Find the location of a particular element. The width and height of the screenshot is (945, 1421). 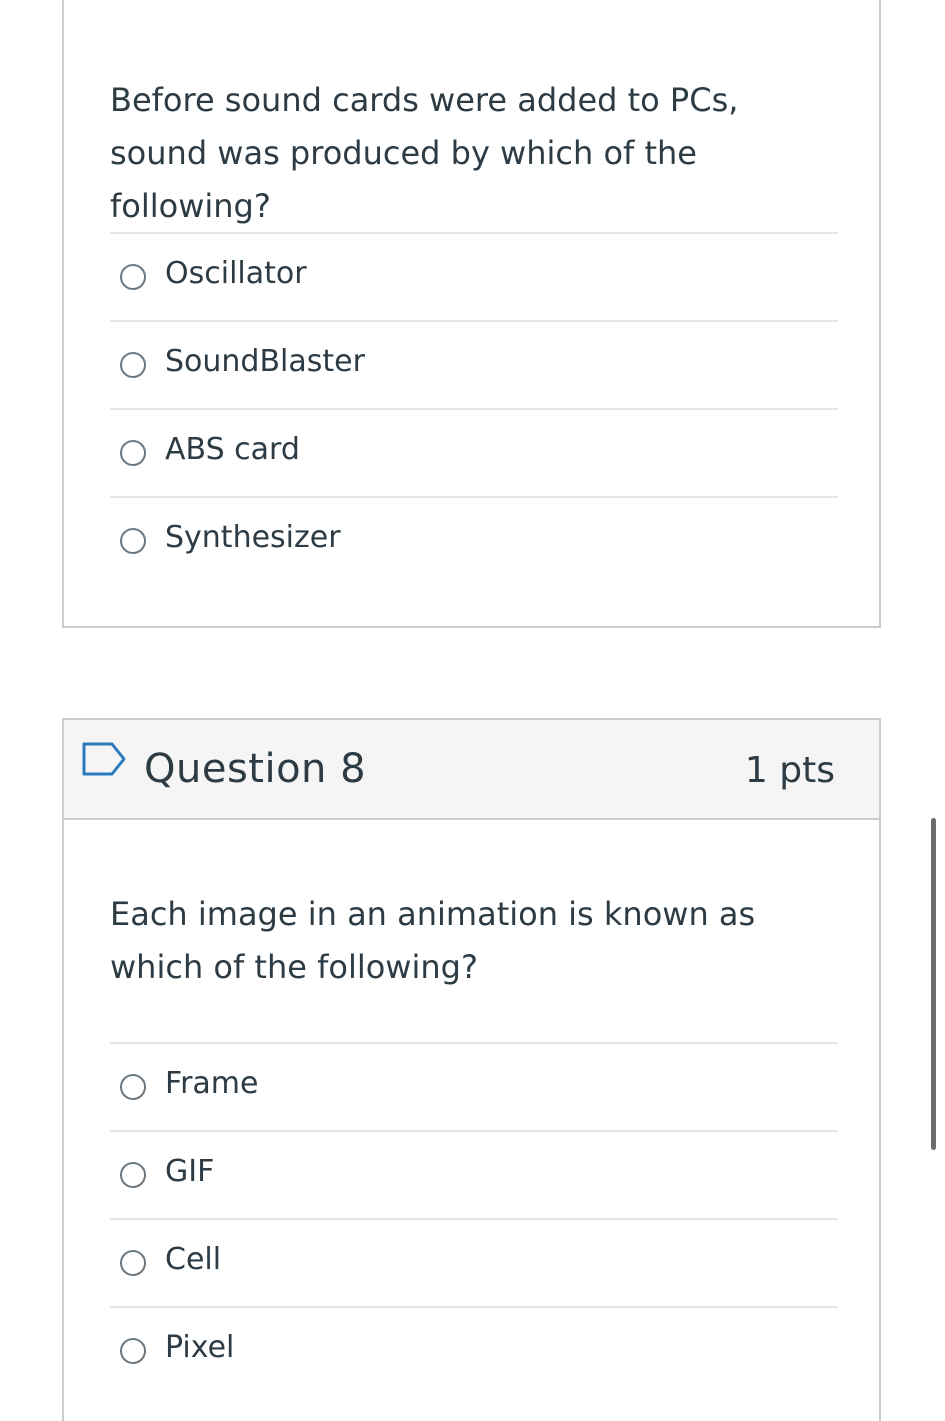

scrollbar is located at coordinates (933, 984).